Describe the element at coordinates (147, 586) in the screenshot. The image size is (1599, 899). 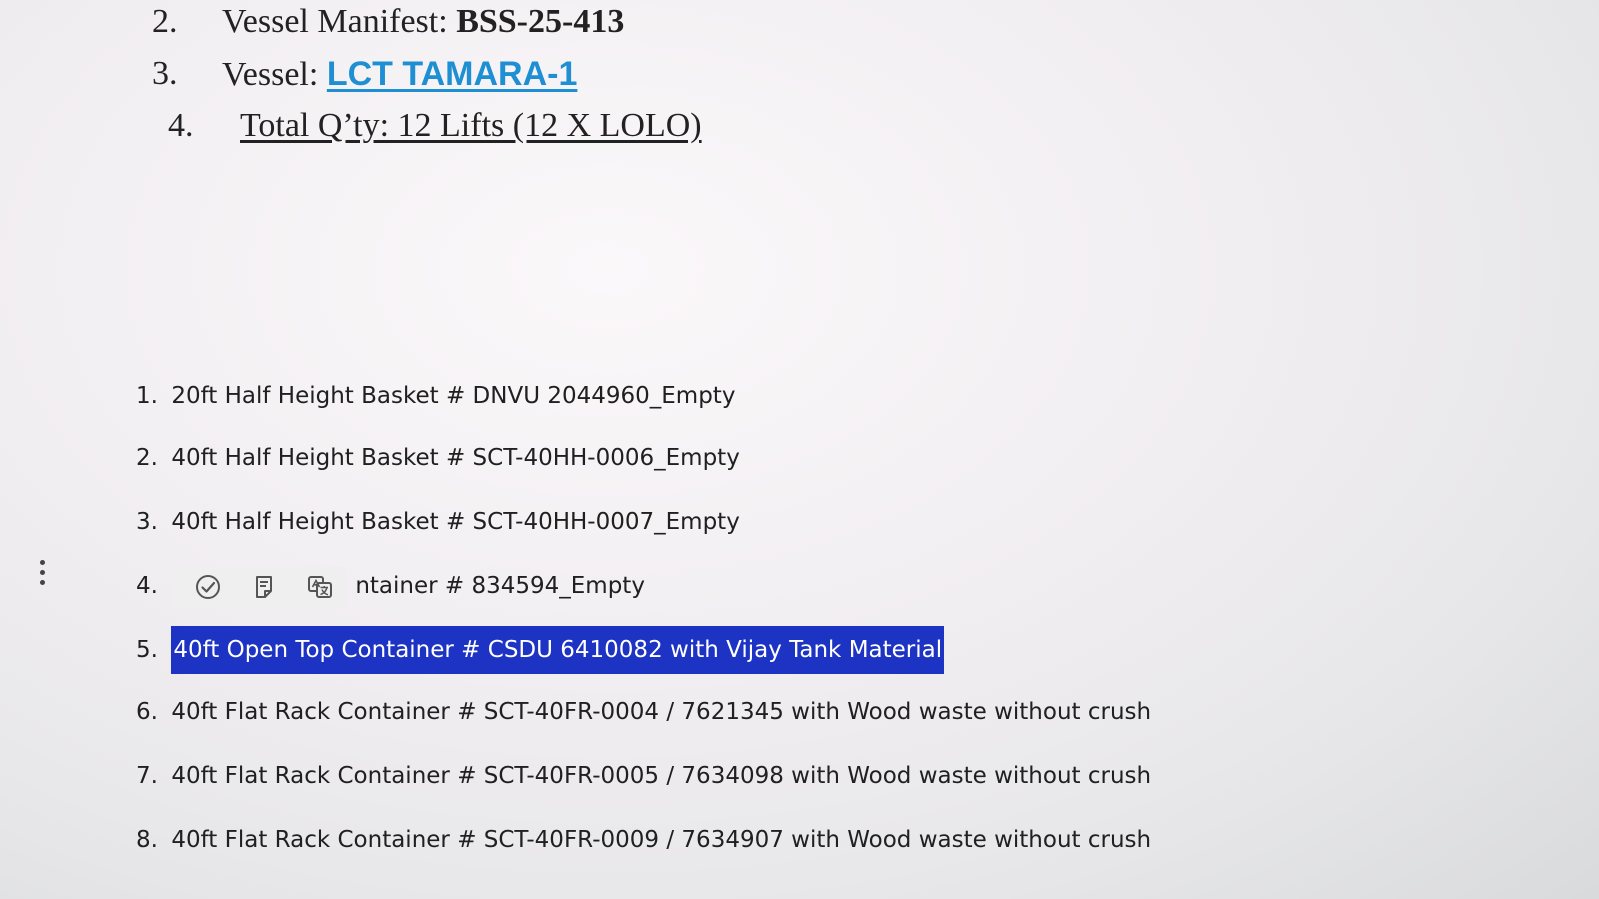
I see `list-item-number: 4.` at that location.